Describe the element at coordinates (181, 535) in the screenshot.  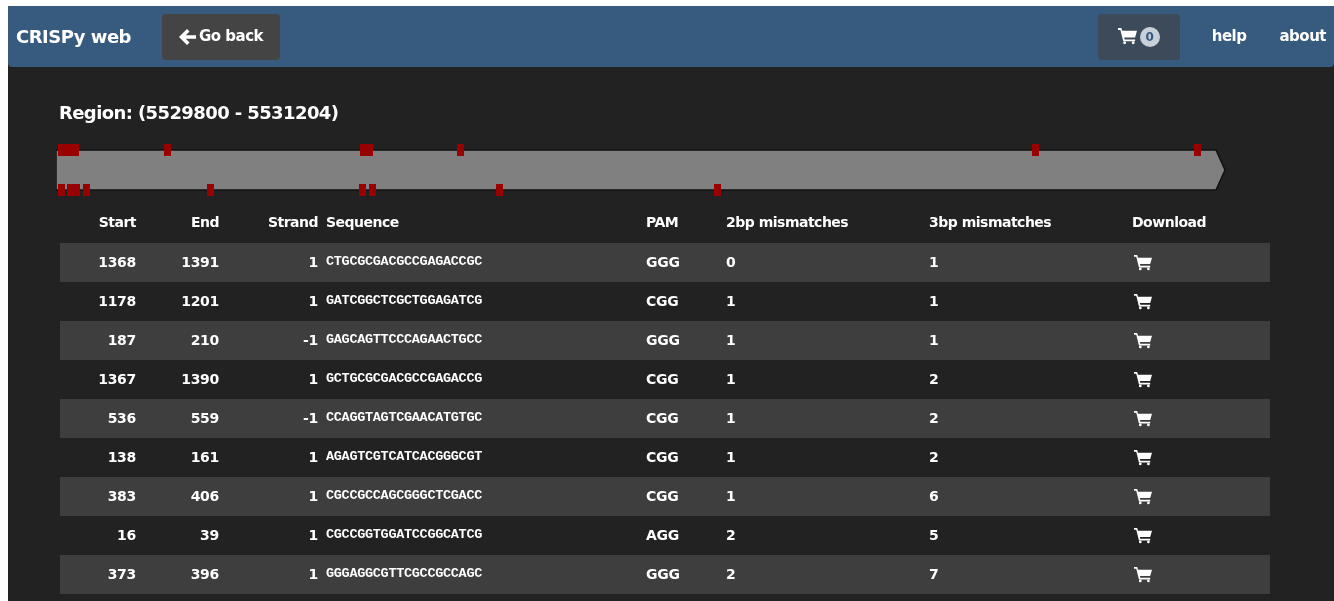
I see `table-cell: 39` at that location.